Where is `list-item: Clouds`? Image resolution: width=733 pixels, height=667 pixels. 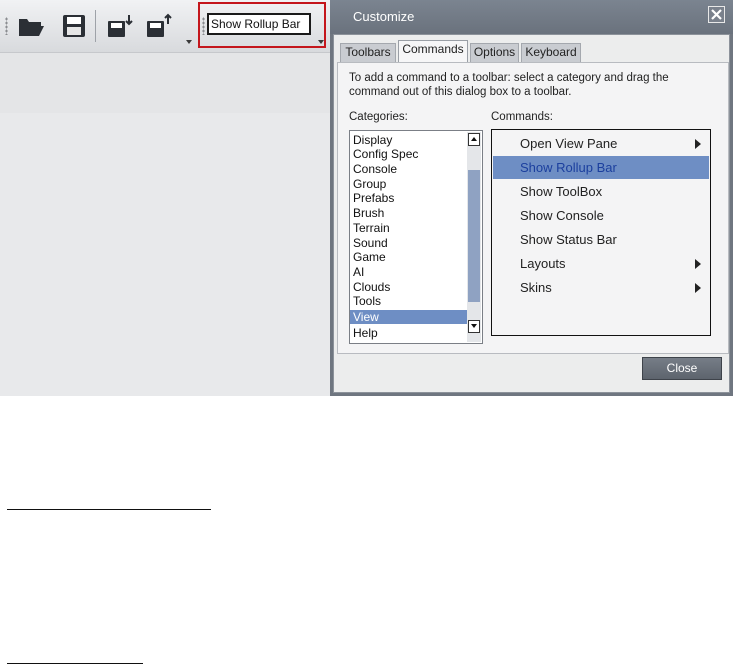 list-item: Clouds is located at coordinates (371, 287).